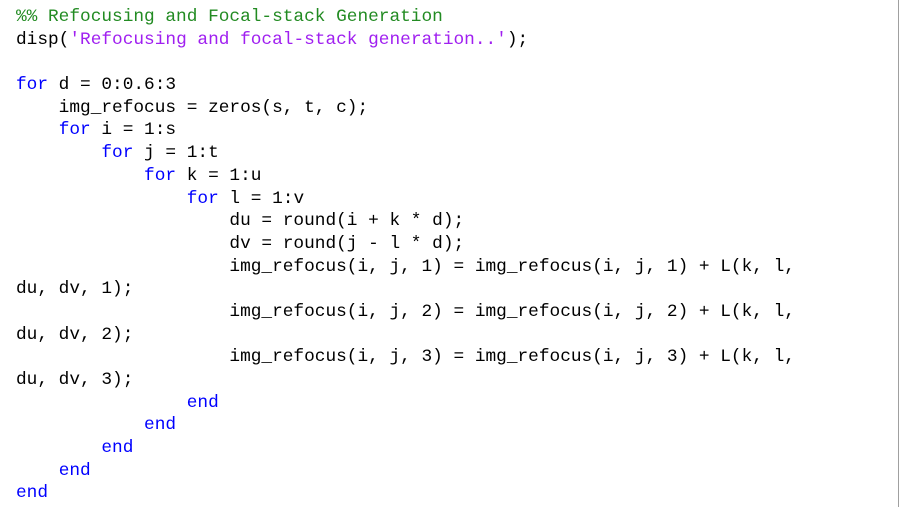 Image resolution: width=902 pixels, height=507 pixels. What do you see at coordinates (75, 380) in the screenshot?
I see `code-text: du, dv, 3);` at bounding box center [75, 380].